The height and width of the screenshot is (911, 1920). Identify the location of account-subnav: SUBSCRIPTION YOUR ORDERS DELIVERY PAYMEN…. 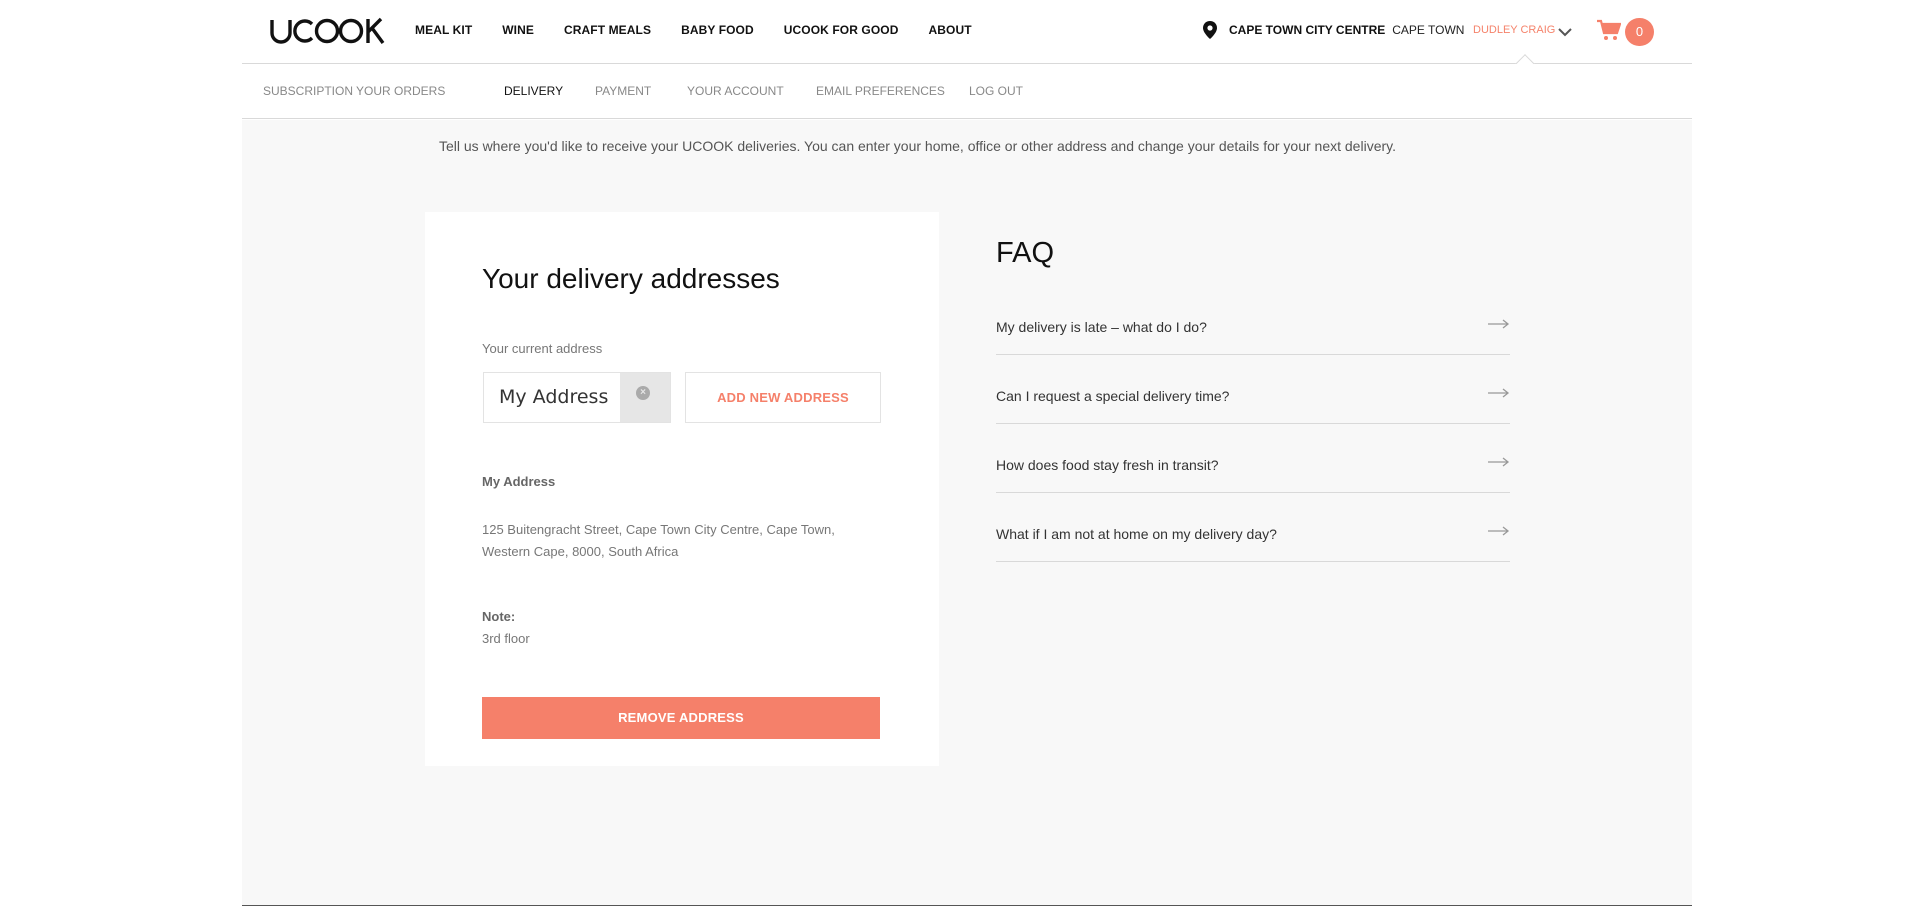
(967, 91).